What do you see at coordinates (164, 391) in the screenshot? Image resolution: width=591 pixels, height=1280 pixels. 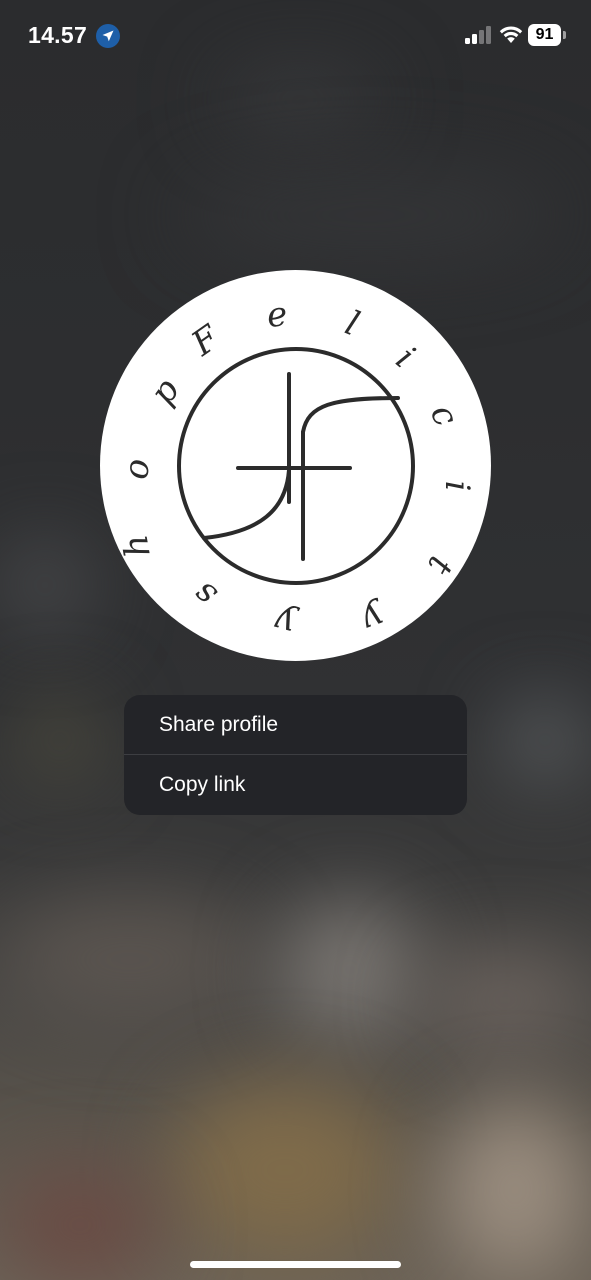 I see `svg-text: p` at bounding box center [164, 391].